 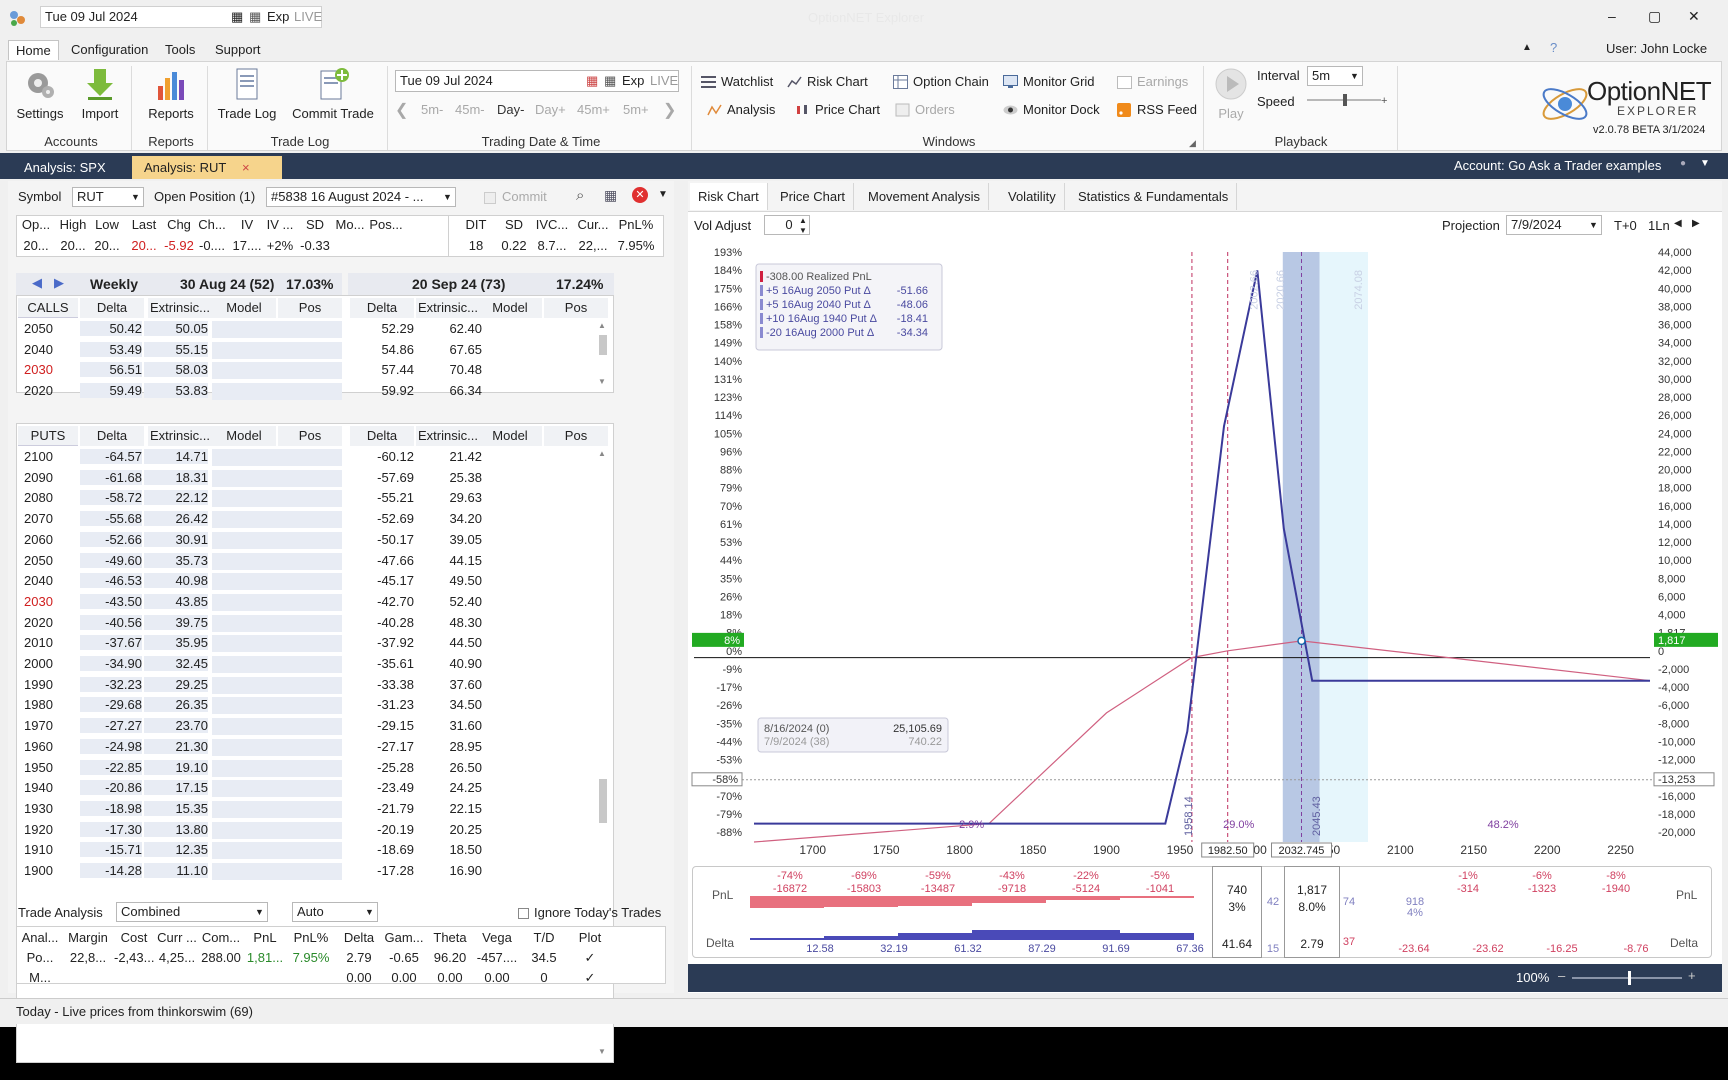 What do you see at coordinates (1627, 978) in the screenshot?
I see `zoom-slider` at bounding box center [1627, 978].